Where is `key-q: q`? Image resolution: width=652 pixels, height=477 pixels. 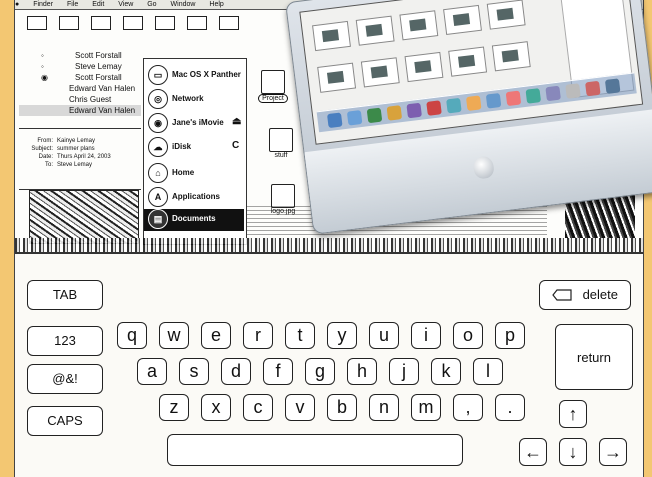
key-q: q is located at coordinates (132, 335).